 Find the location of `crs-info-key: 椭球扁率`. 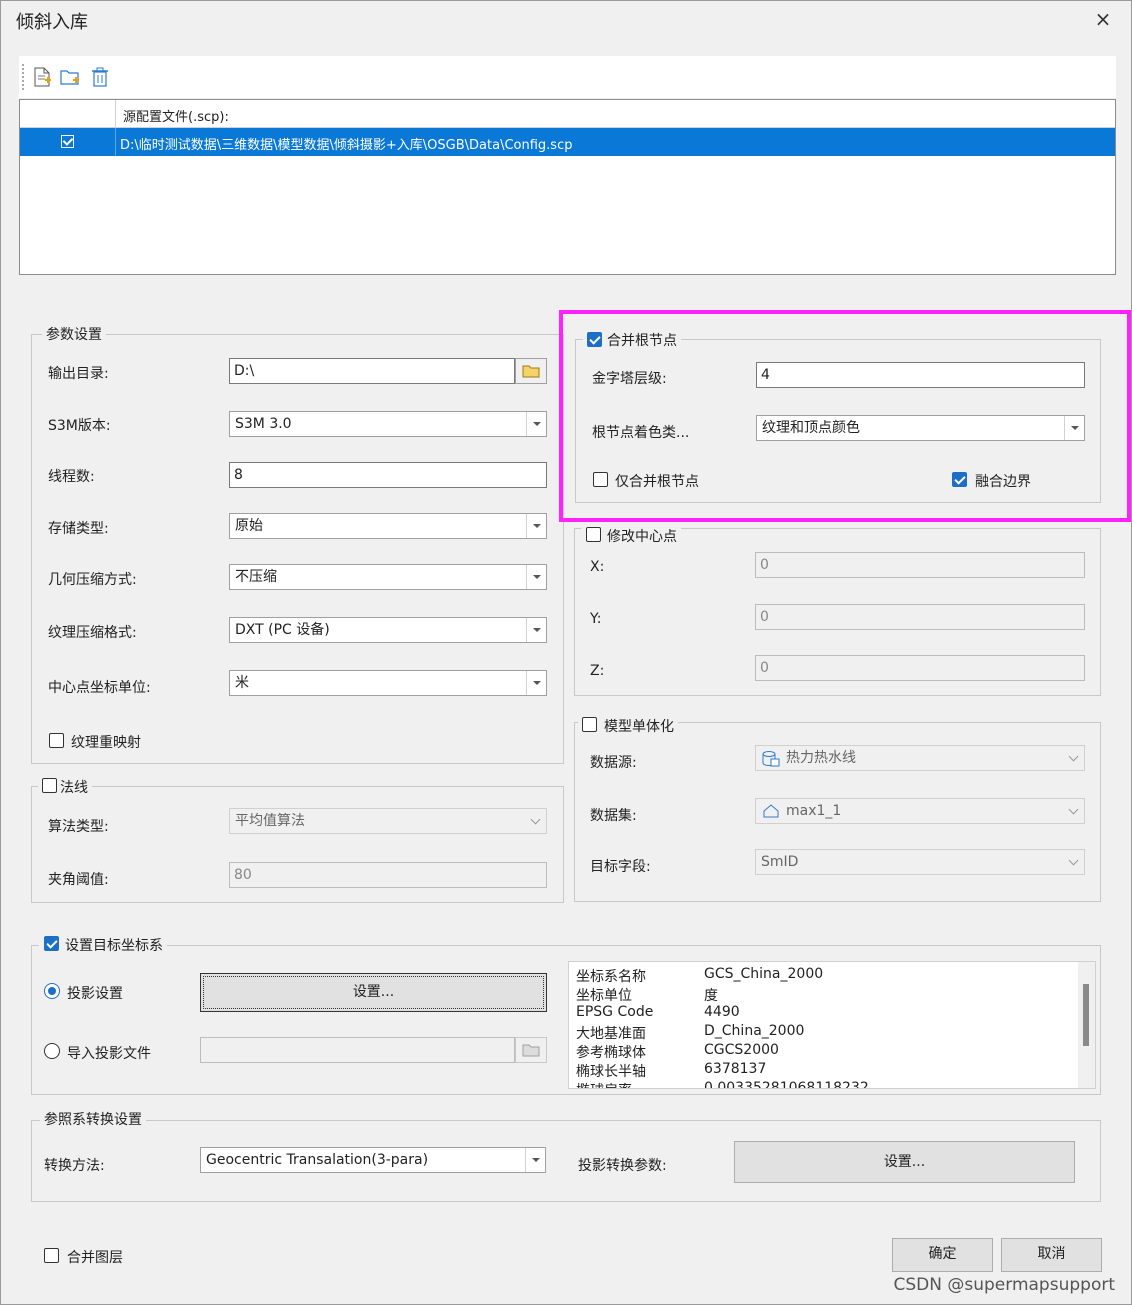

crs-info-key: 椭球扁率 is located at coordinates (604, 1084).